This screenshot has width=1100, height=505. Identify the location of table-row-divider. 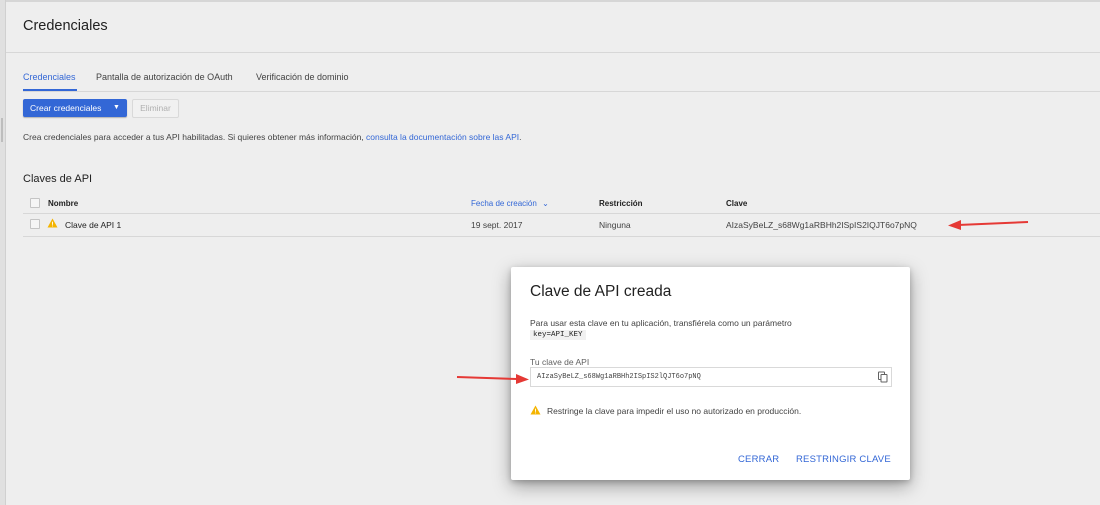
(561, 236).